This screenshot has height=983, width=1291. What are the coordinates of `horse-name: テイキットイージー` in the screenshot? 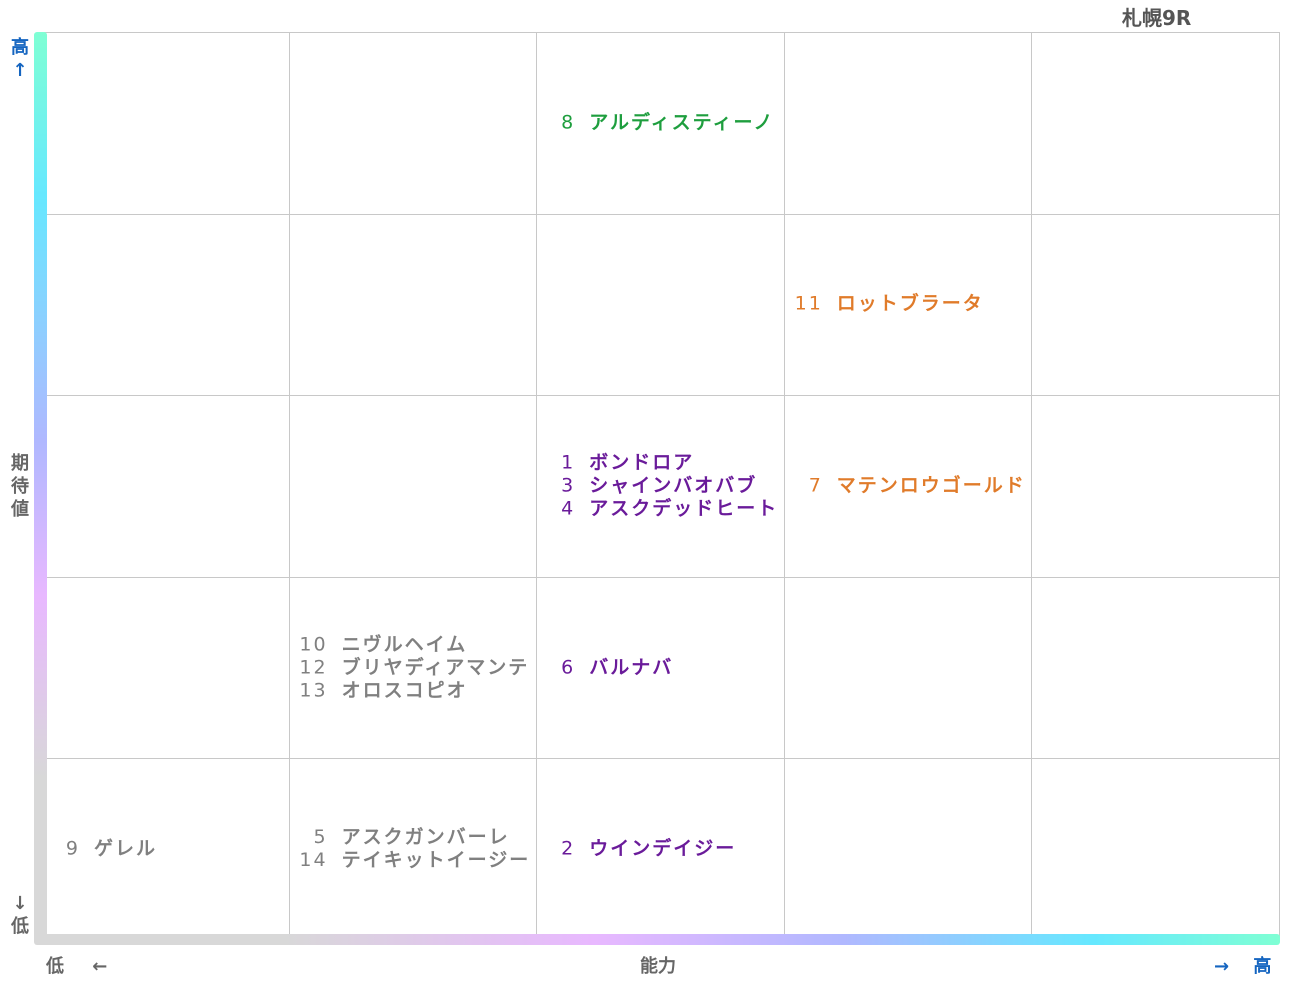 It's located at (436, 860).